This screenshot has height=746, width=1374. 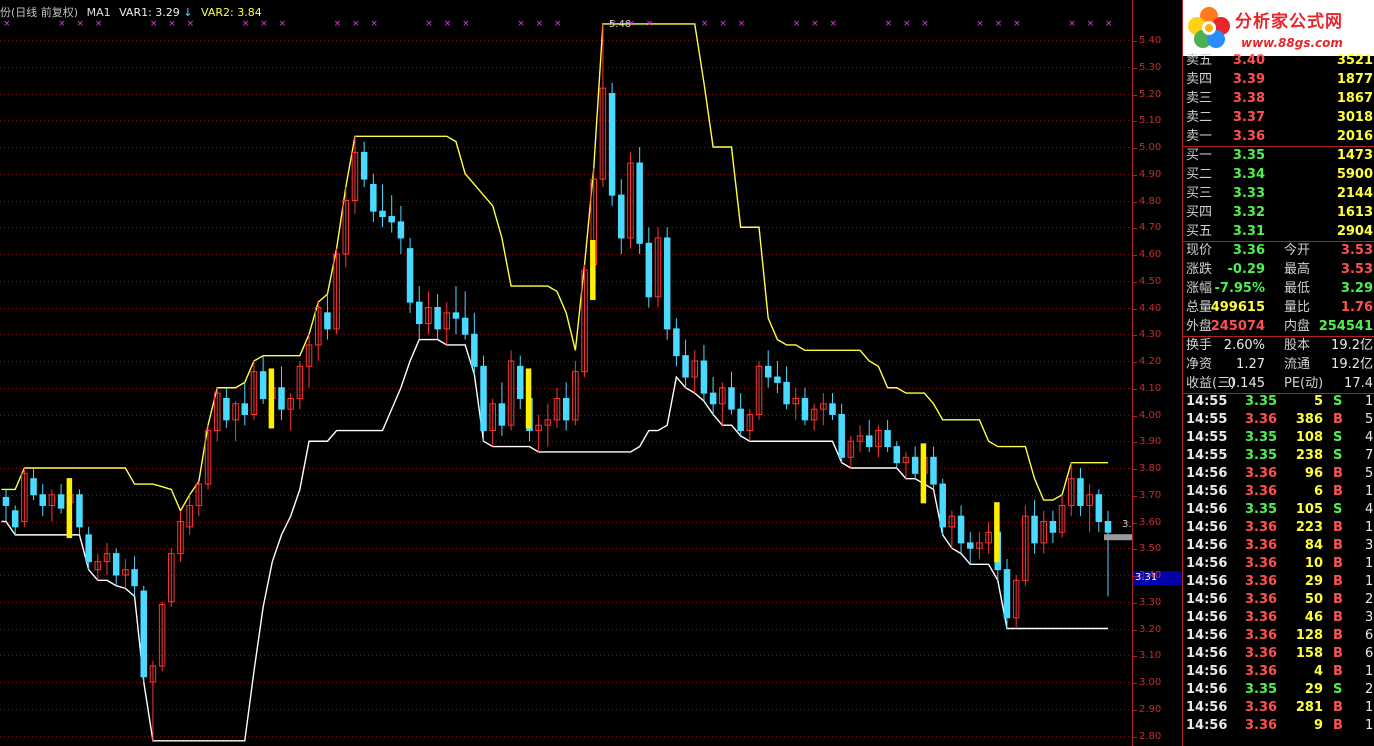 What do you see at coordinates (69, 508) in the screenshot?
I see `signal-marker` at bounding box center [69, 508].